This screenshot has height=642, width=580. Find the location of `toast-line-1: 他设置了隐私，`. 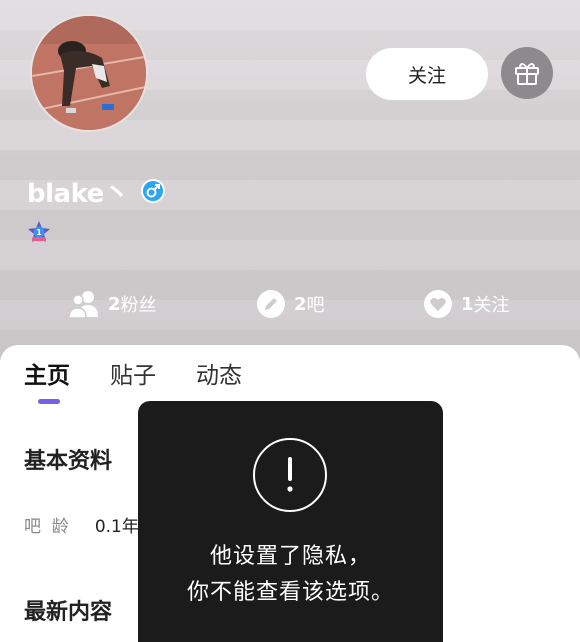

toast-line-1: 他设置了隐私， is located at coordinates (290, 556).